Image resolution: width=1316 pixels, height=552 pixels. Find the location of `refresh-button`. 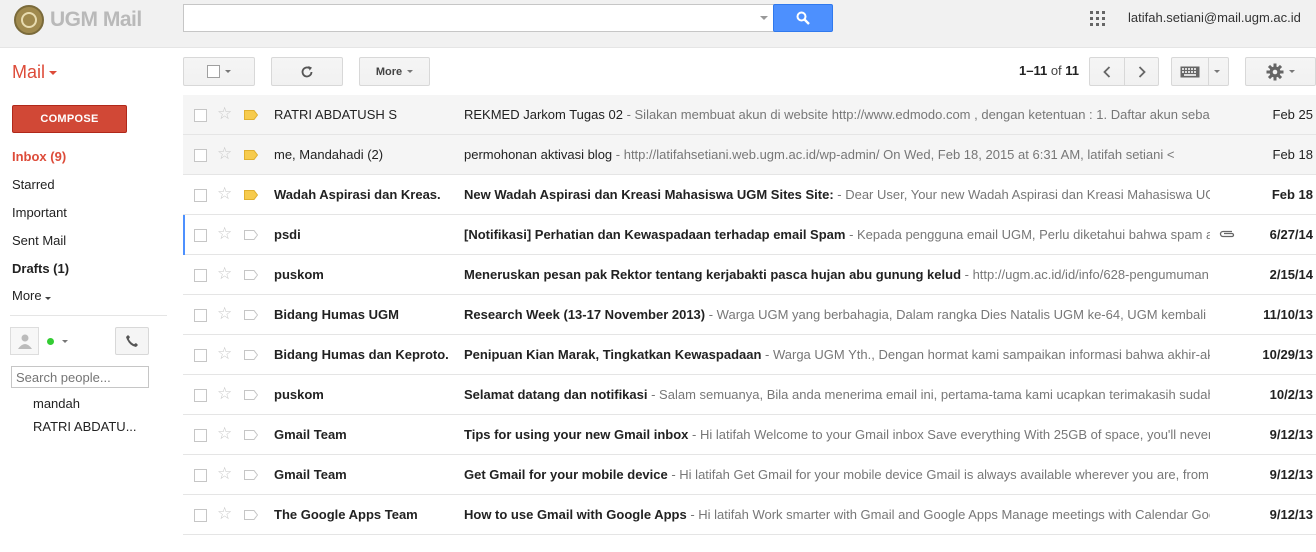

refresh-button is located at coordinates (307, 71).